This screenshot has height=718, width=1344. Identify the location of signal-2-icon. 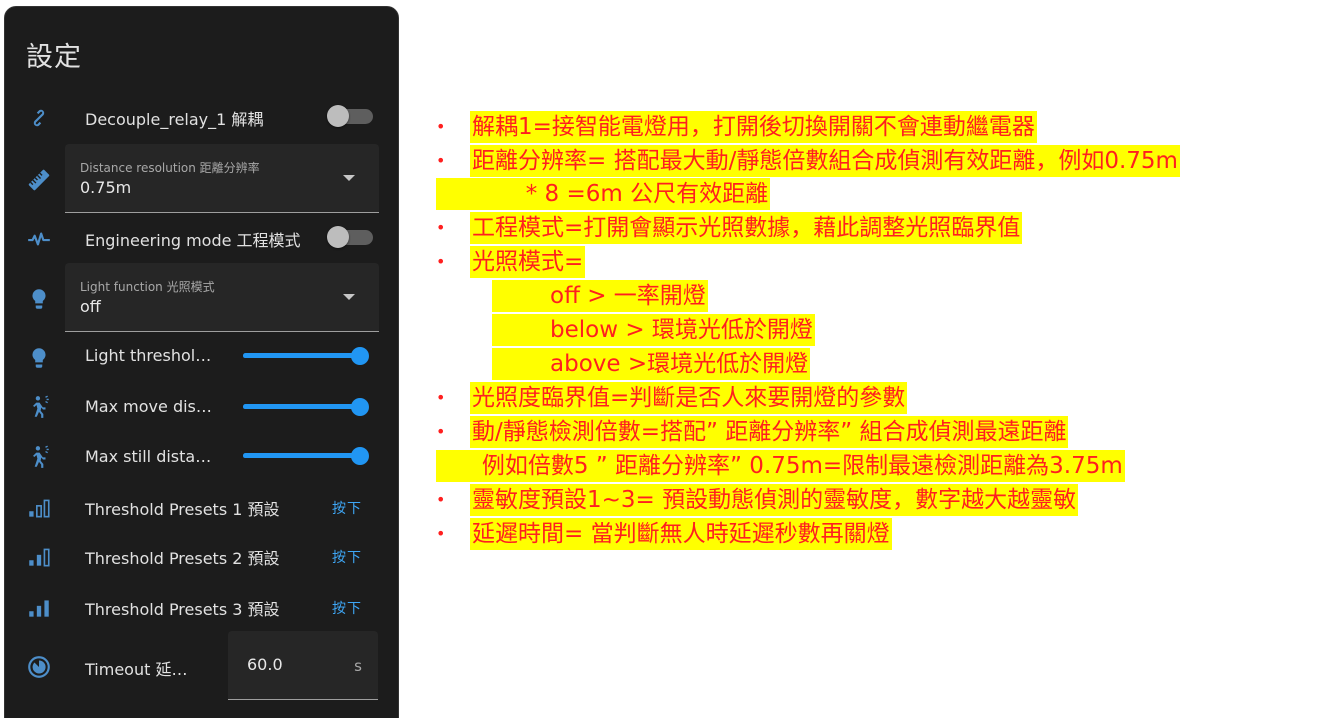
(39, 557).